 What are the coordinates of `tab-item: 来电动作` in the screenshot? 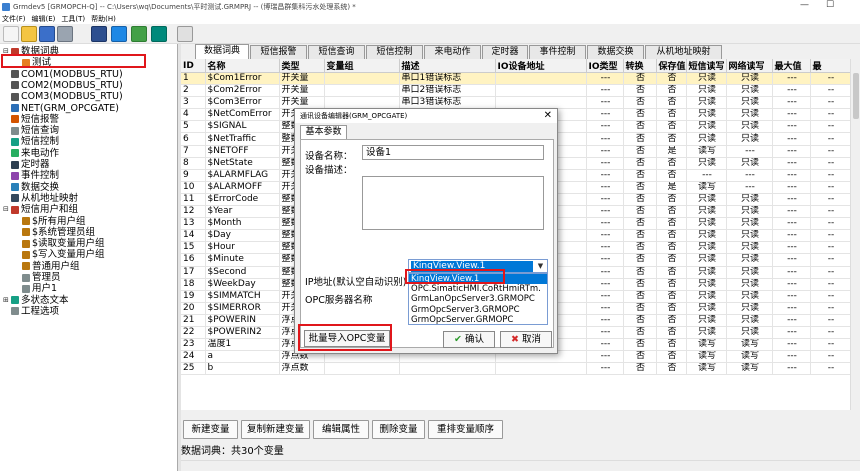 It's located at (452, 52).